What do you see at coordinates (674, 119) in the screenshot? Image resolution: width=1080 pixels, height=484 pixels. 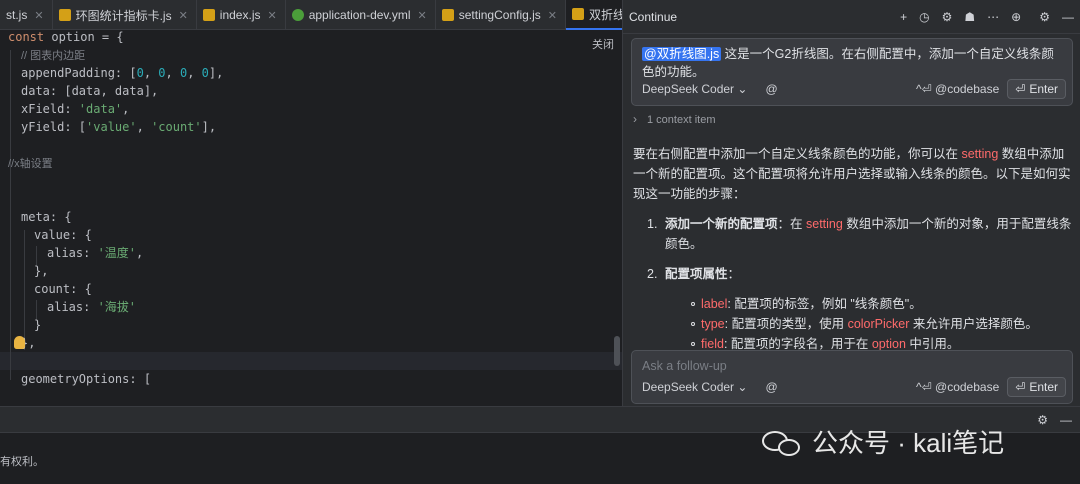 I see `context-items-toggle: › 1 context item` at bounding box center [674, 119].